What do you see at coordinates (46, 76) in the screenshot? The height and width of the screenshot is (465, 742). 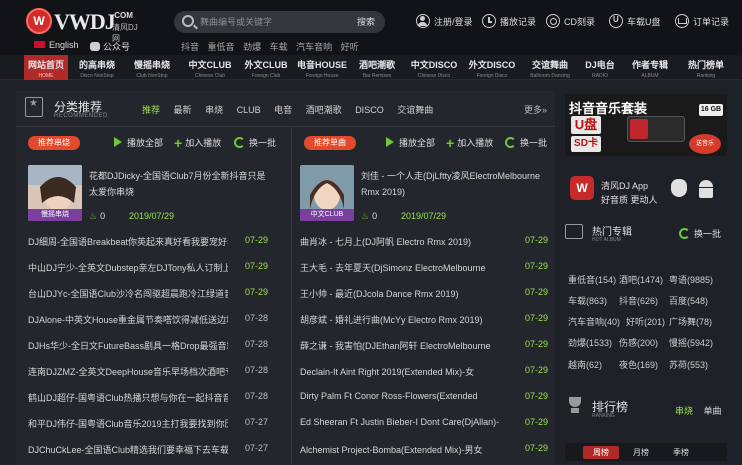 I see `nav-sublabel: HOME` at bounding box center [46, 76].